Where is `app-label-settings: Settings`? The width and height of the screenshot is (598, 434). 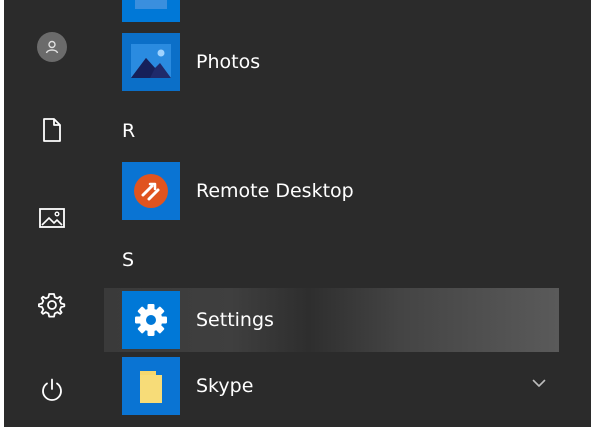
app-label-settings: Settings is located at coordinates (235, 320).